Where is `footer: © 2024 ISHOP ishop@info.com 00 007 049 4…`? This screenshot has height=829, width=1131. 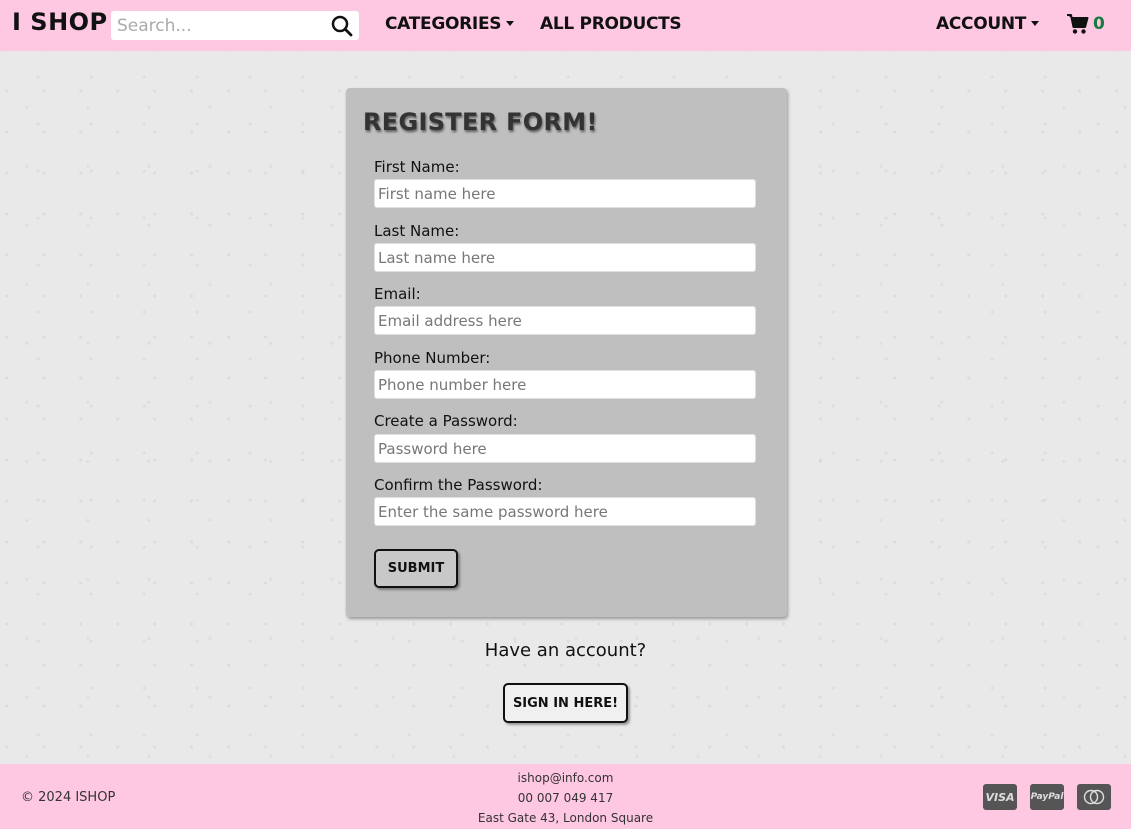
footer: © 2024 ISHOP ishop@info.com 00 007 049 4… is located at coordinates (565, 796).